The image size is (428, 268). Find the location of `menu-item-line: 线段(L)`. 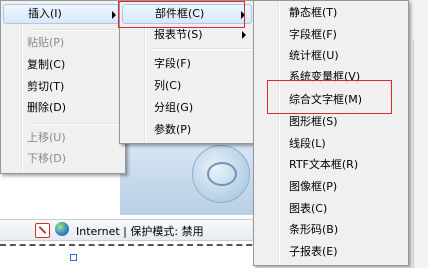

menu-item-line: 线段(L) is located at coordinates (331, 144).